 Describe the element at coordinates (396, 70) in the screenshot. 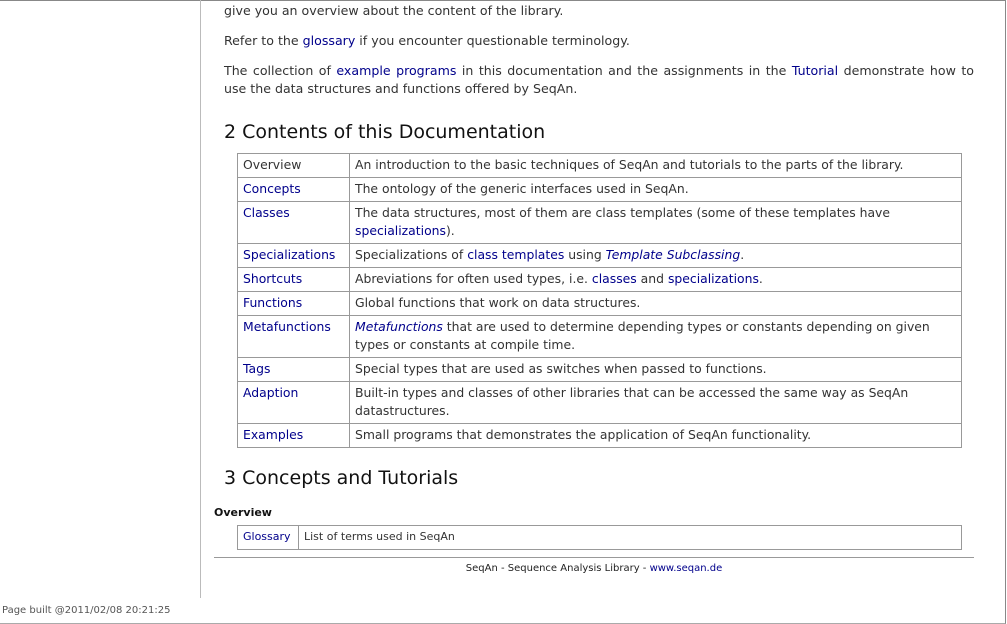

I see `inline-link: example programs` at that location.